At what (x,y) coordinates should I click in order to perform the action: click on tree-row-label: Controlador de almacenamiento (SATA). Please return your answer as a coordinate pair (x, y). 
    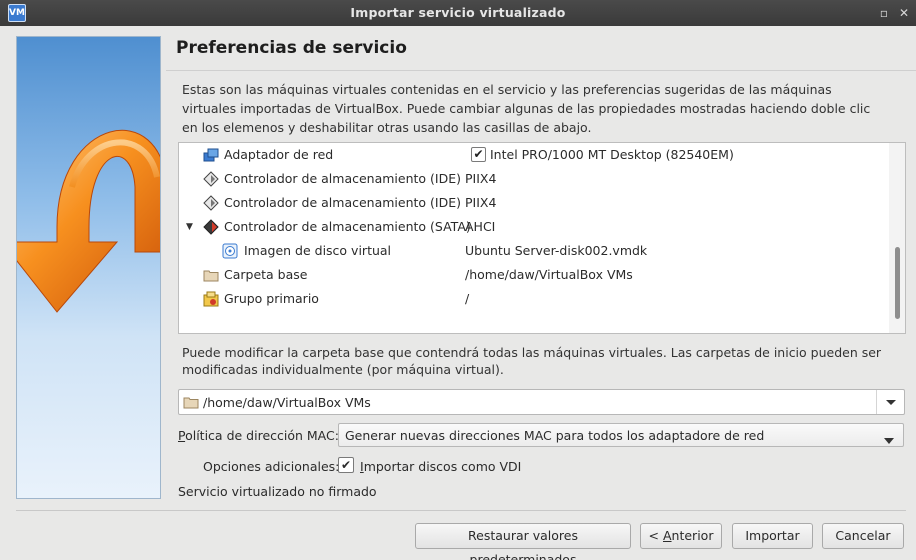
    Looking at the image, I should click on (347, 226).